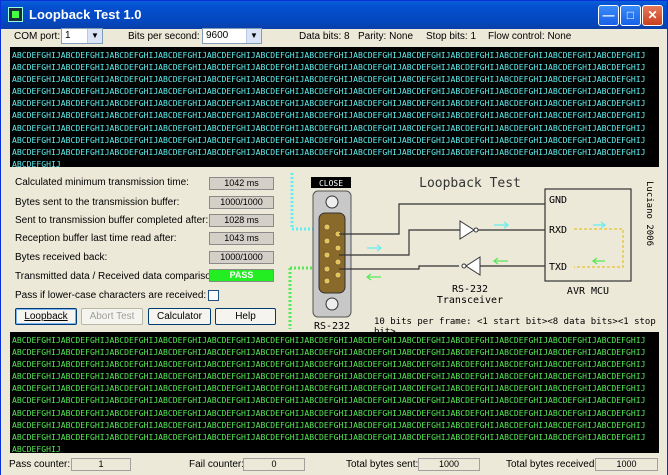 This screenshot has width=668, height=475. What do you see at coordinates (626, 464) in the screenshot?
I see `total-received-value: 1000` at bounding box center [626, 464].